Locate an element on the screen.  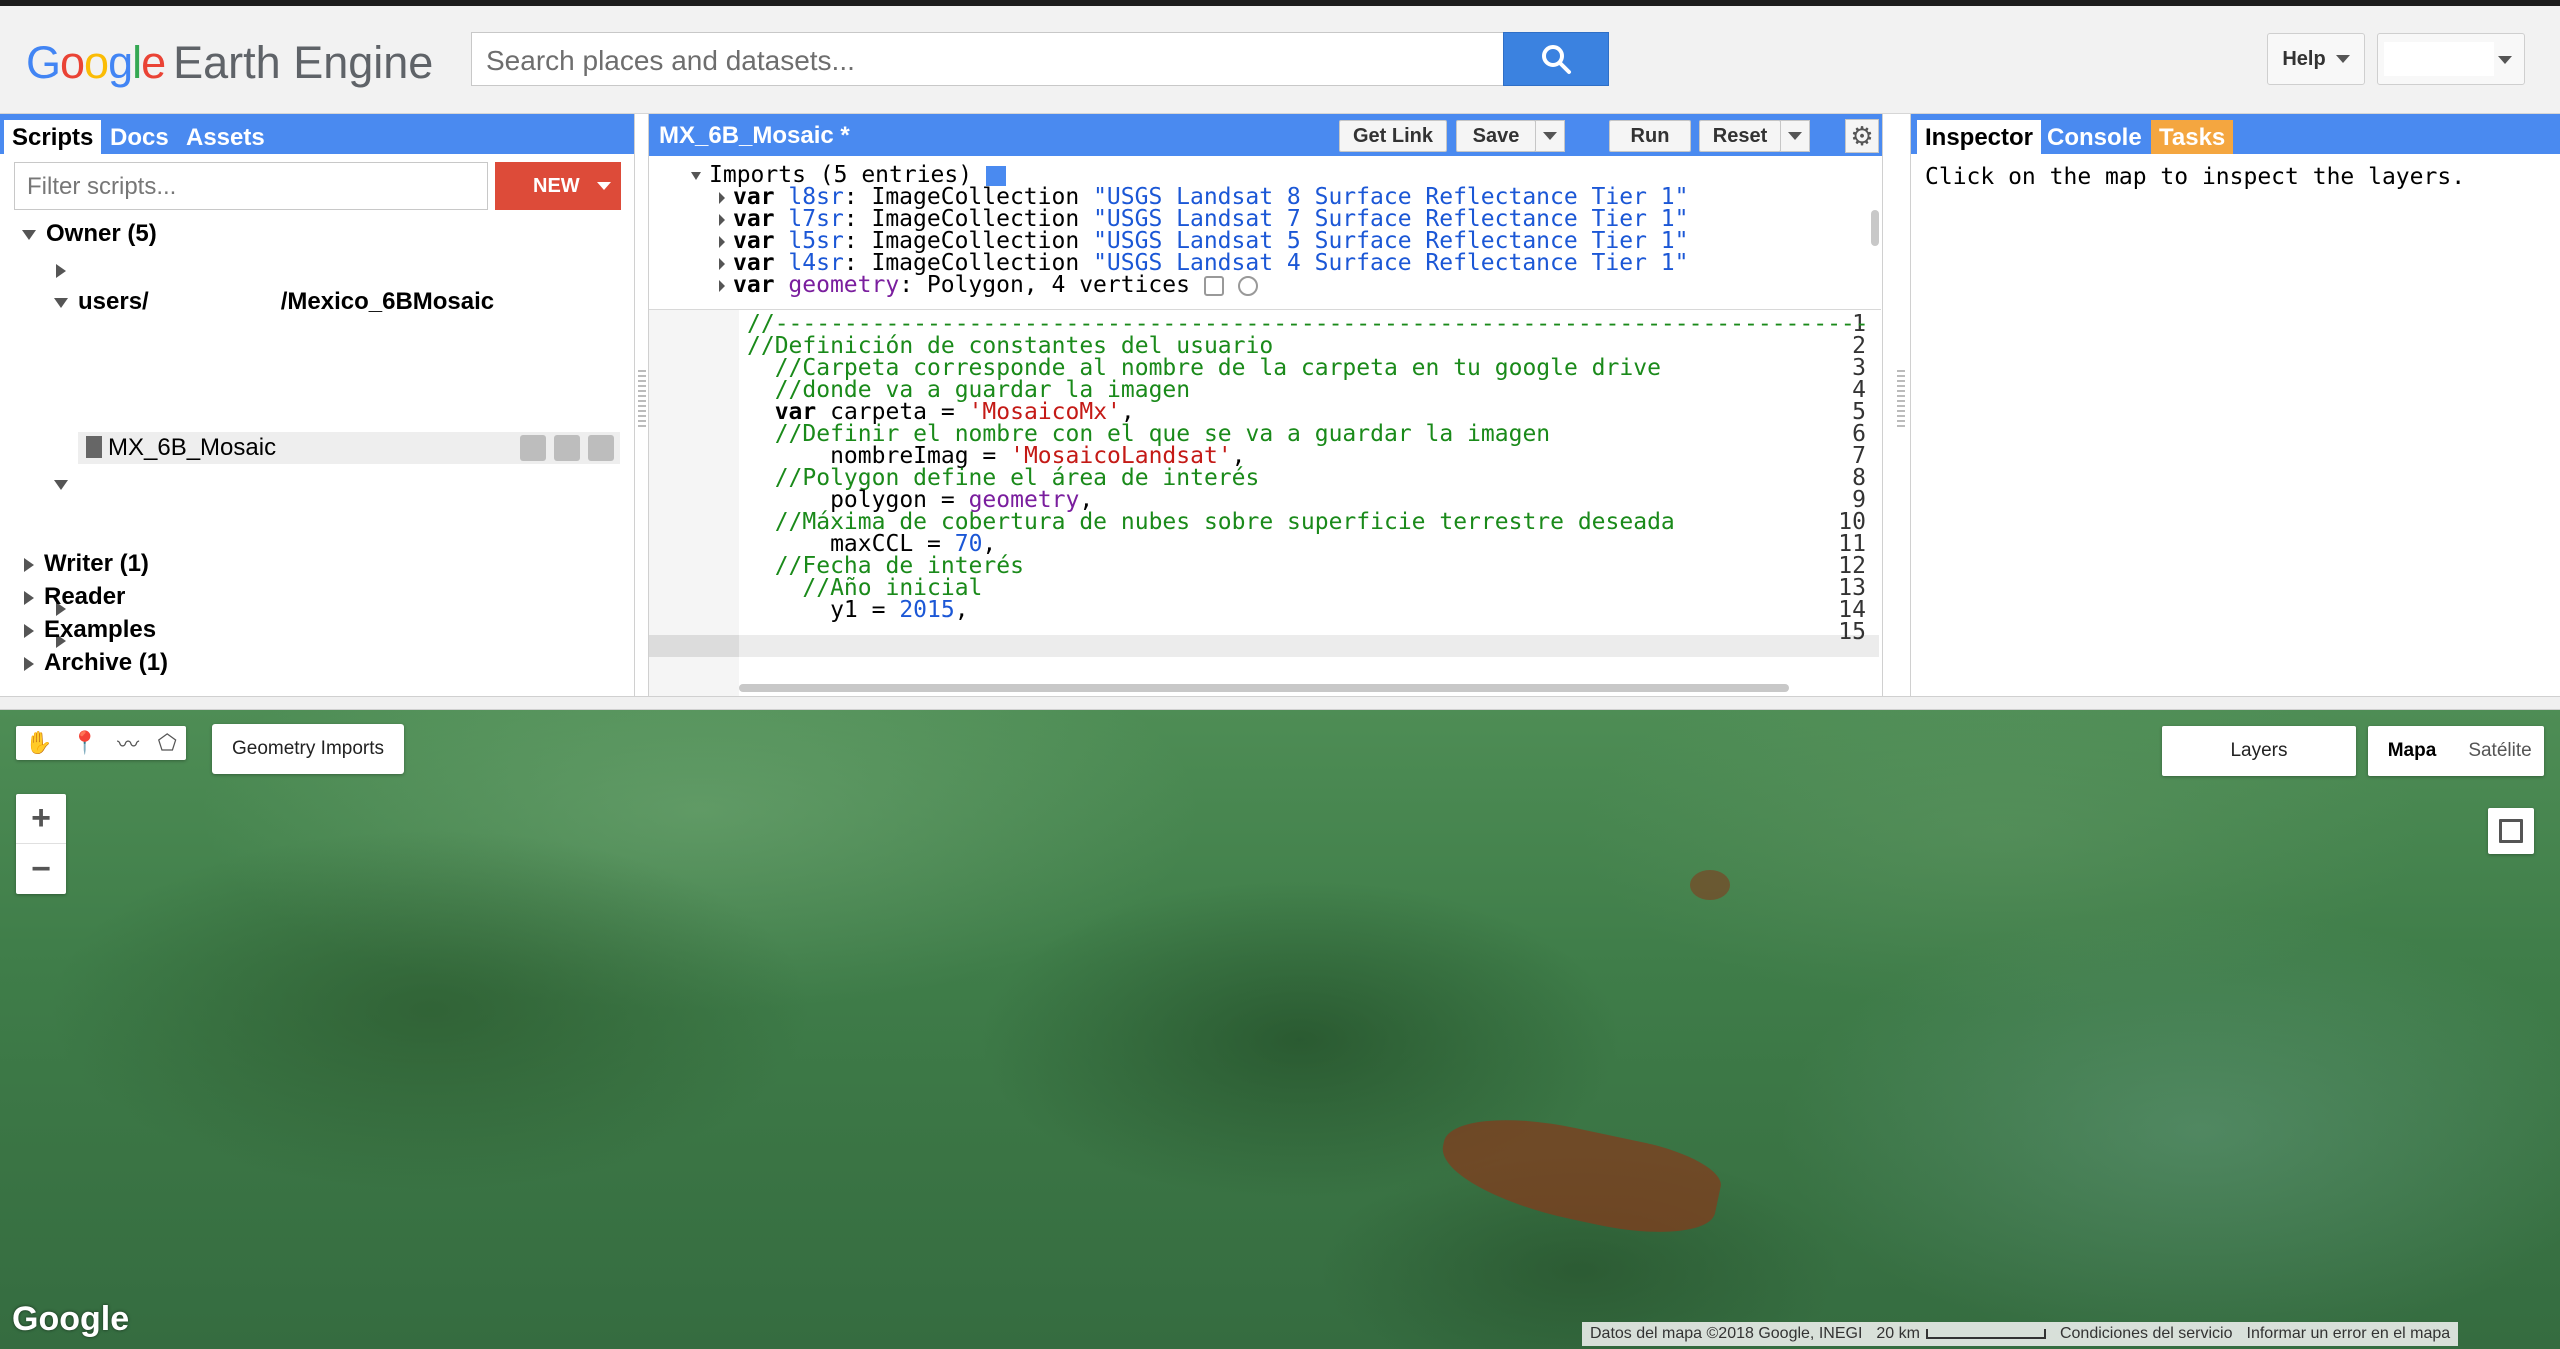
code-line: var carpeta = 'MosaicoMx', is located at coordinates (941, 412).